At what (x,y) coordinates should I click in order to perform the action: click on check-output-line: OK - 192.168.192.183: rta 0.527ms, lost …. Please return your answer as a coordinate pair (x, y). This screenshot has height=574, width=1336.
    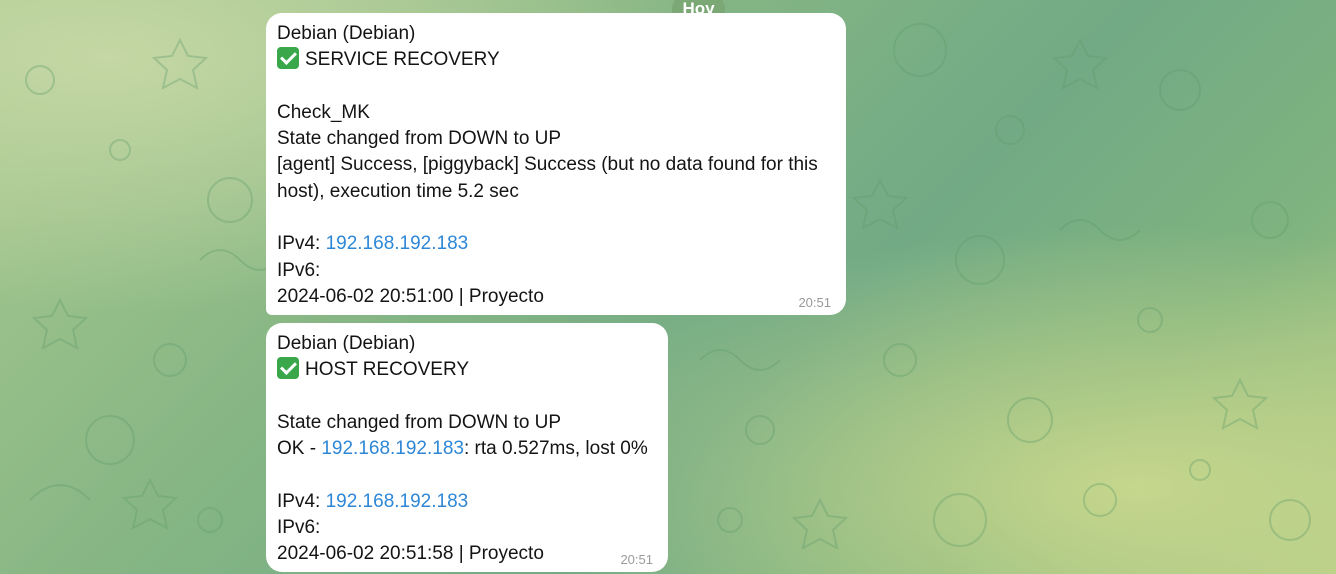
    Looking at the image, I should click on (466, 449).